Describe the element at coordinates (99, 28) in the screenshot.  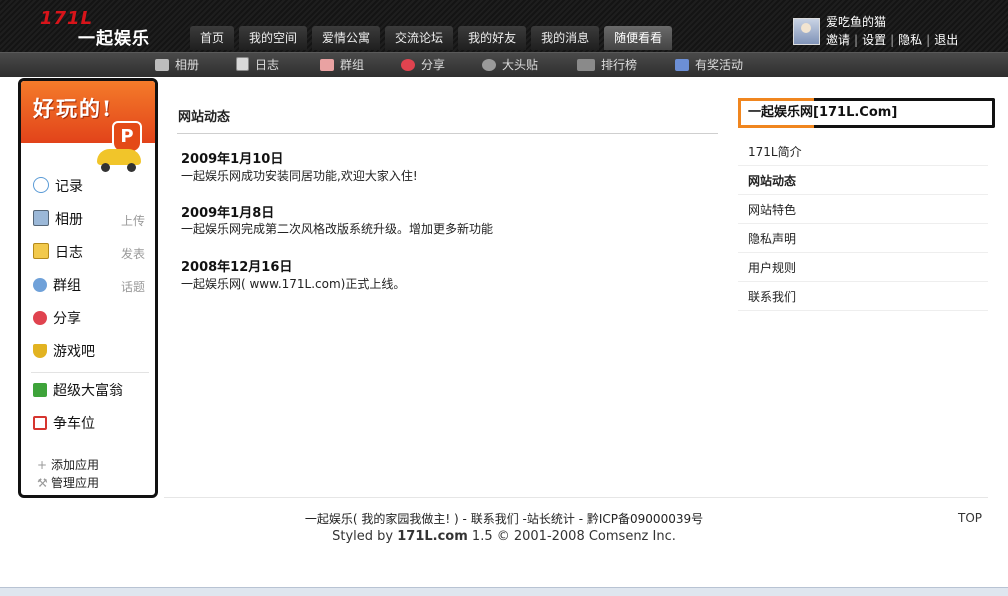
I see `site-logo: 171L 一起娱乐` at that location.